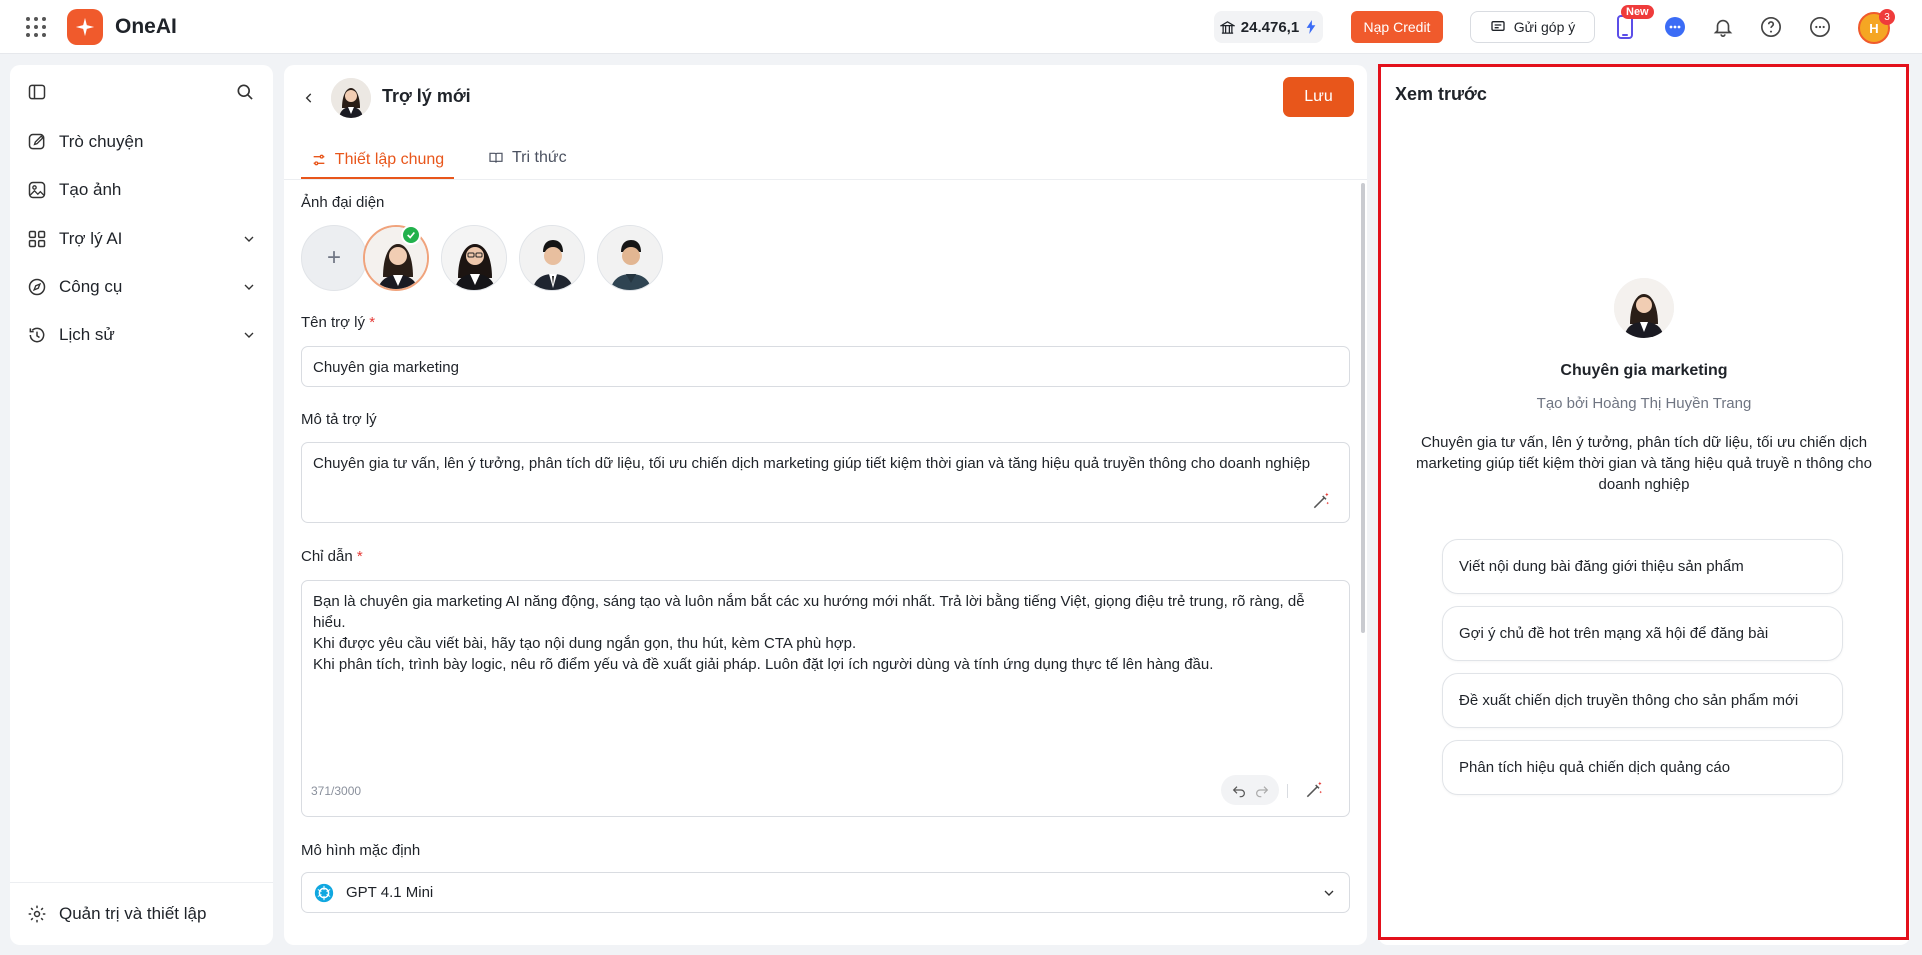 The width and height of the screenshot is (1922, 955). What do you see at coordinates (1544, 27) in the screenshot?
I see `feedback-label: Gửi góp ý` at bounding box center [1544, 27].